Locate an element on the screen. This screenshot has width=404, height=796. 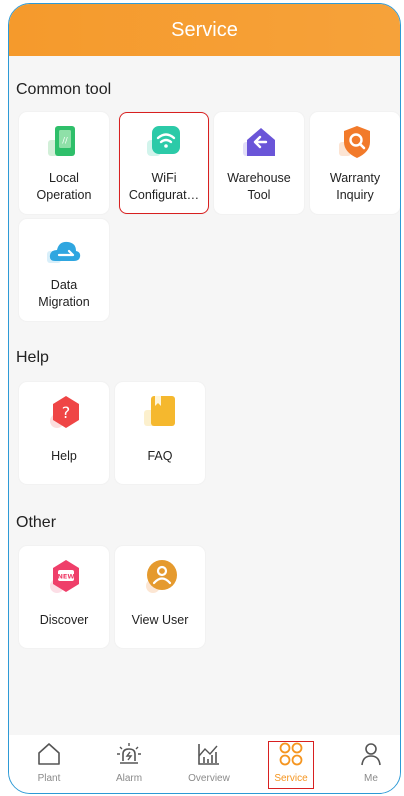
bottom-tab-bar: Plant Alarm Overview Service Me is located at coordinates (204, 764).